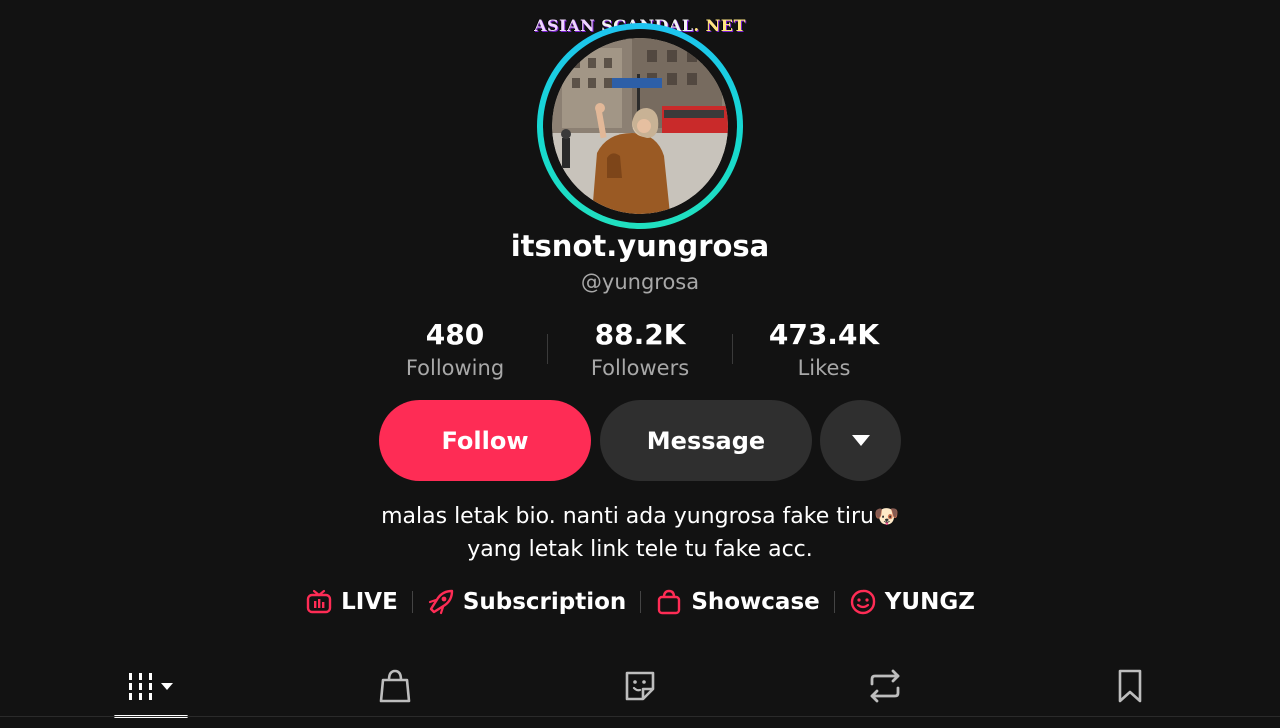 The width and height of the screenshot is (1280, 728). I want to click on username-handle: @yungrosa, so click(640, 282).